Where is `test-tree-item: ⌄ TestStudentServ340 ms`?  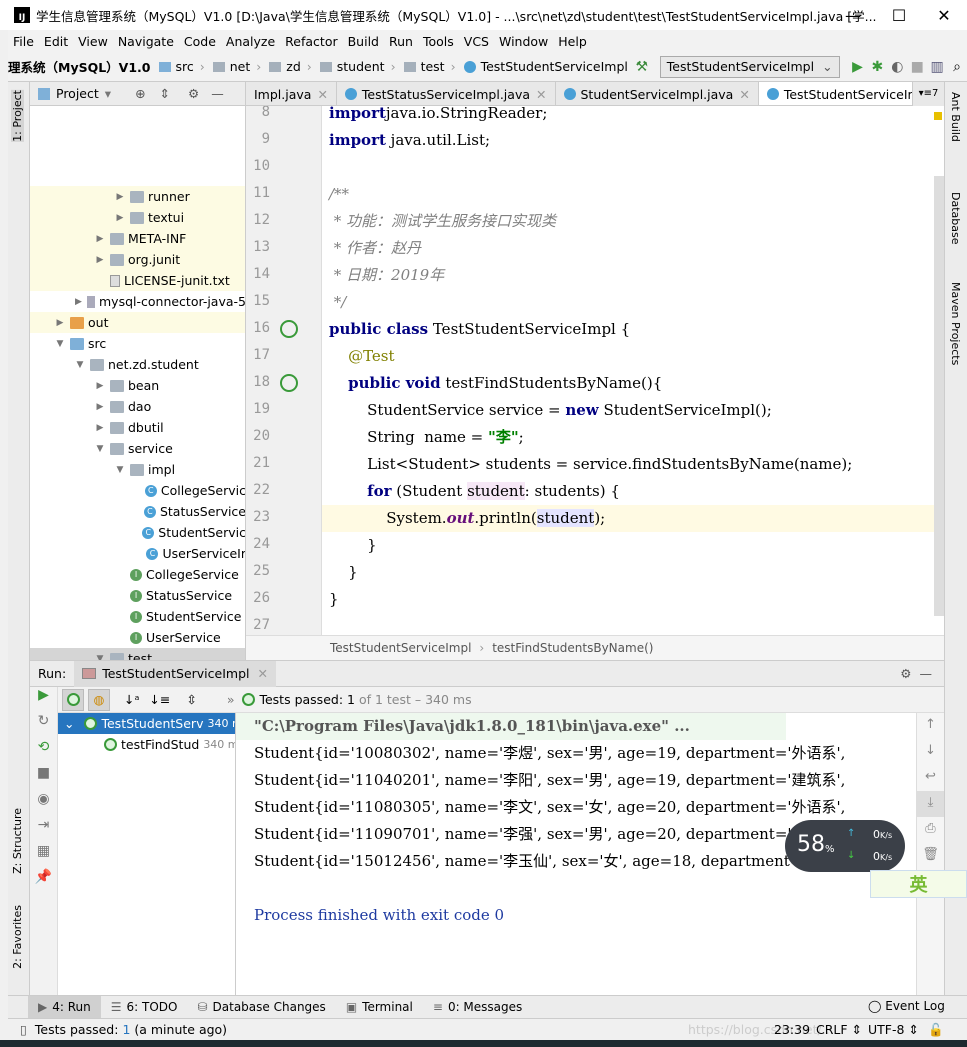 test-tree-item: ⌄ TestStudentServ340 ms is located at coordinates (146, 723).